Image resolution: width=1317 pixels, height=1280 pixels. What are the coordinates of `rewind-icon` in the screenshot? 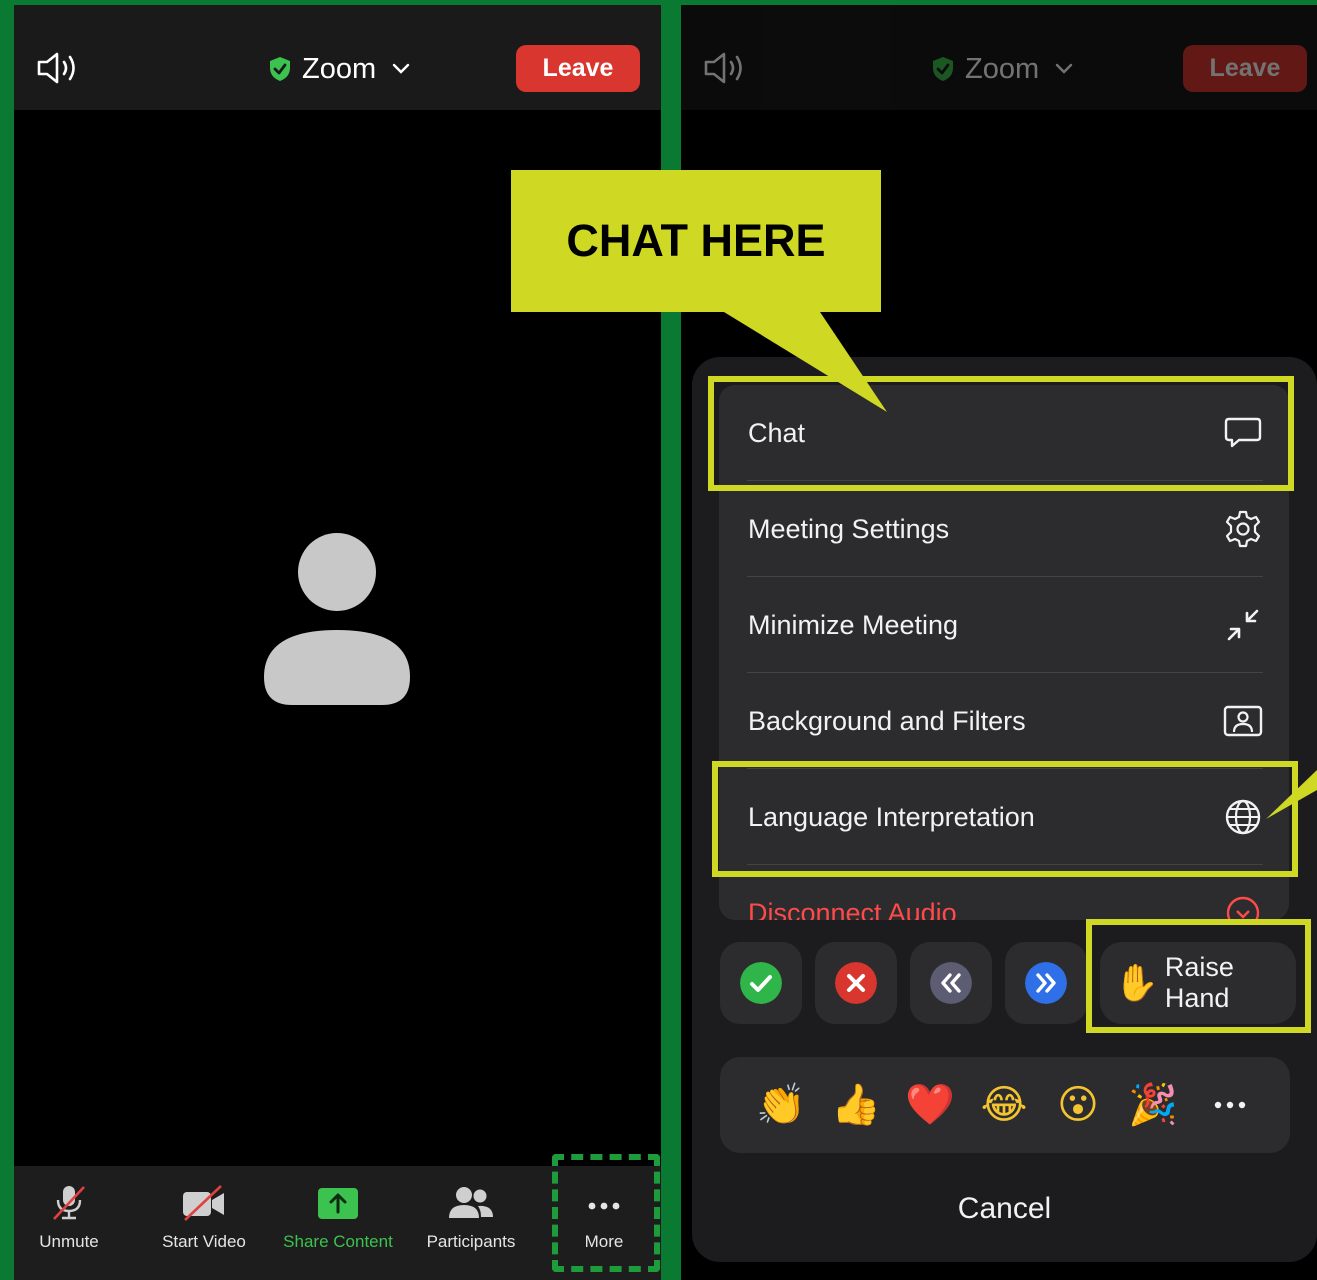 It's located at (951, 983).